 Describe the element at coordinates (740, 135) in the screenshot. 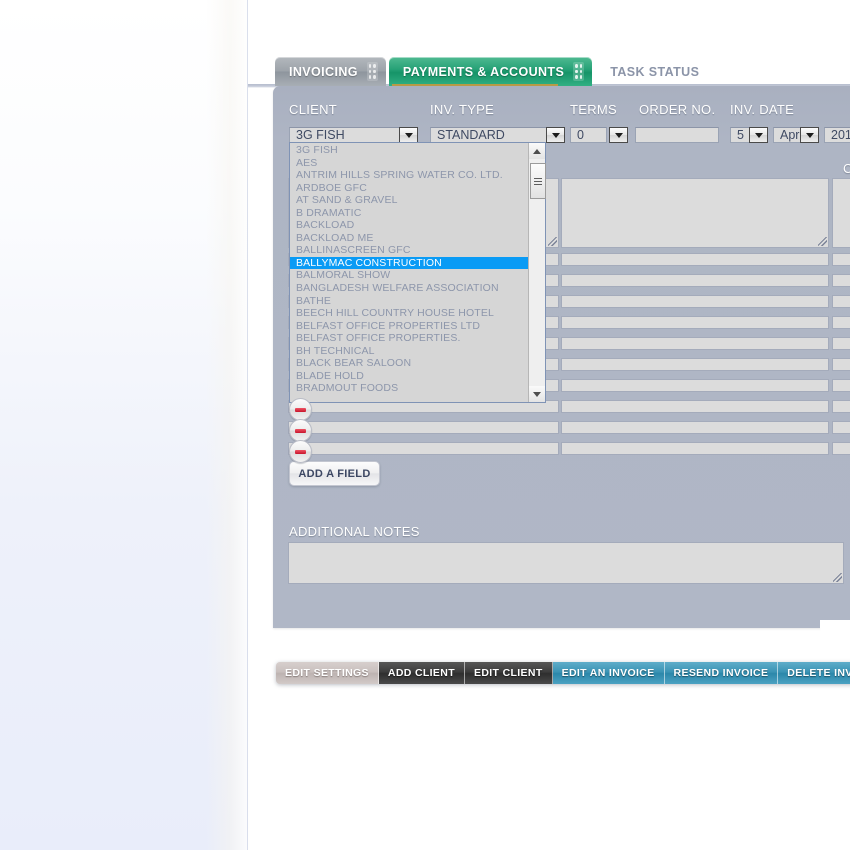

I see `inv-date-day-value: 5` at that location.